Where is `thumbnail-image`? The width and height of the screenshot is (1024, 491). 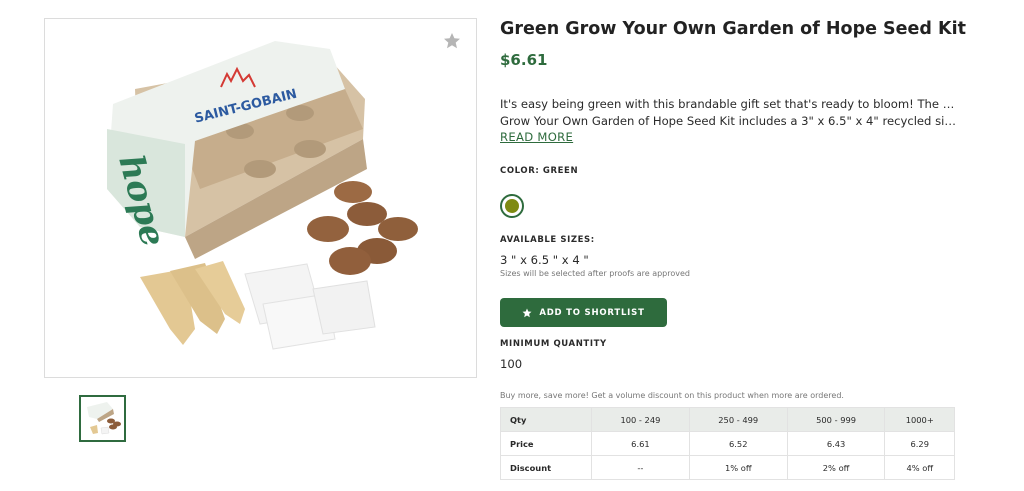 thumbnail-image is located at coordinates (104, 418).